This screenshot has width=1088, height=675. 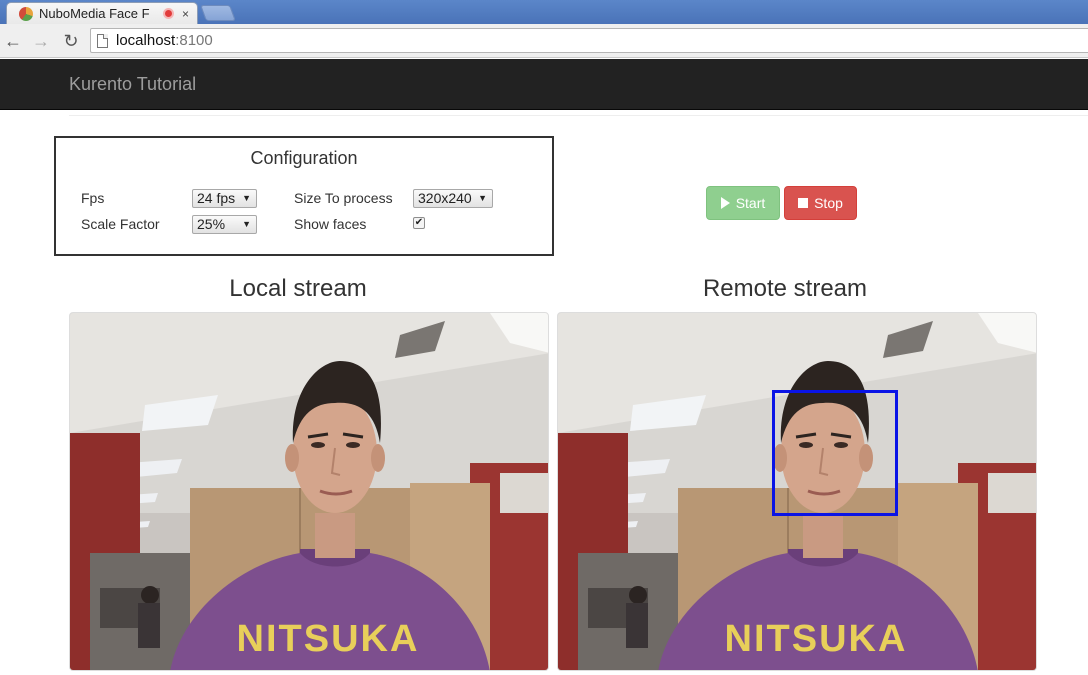 What do you see at coordinates (589, 40) in the screenshot?
I see `address-bar: localhost :8100` at bounding box center [589, 40].